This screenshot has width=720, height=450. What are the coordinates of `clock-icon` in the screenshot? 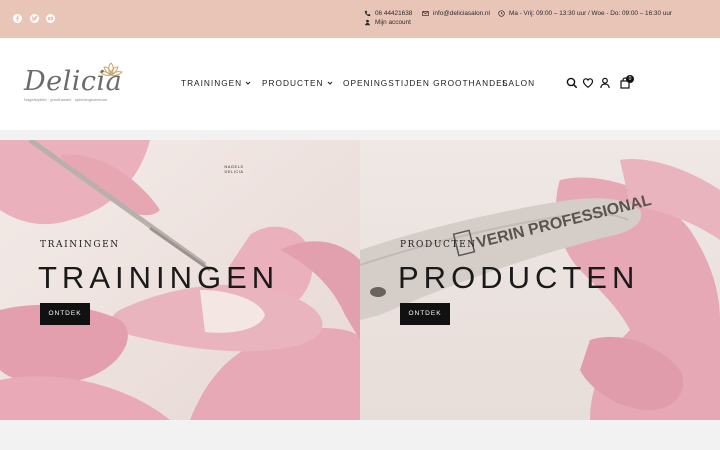 It's located at (501, 13).